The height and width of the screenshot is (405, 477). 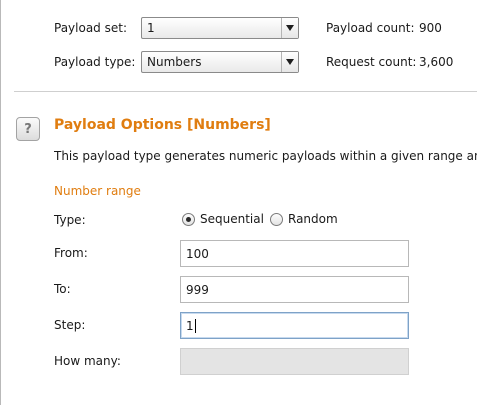 I want to click on from-input: 100, so click(x=294, y=253).